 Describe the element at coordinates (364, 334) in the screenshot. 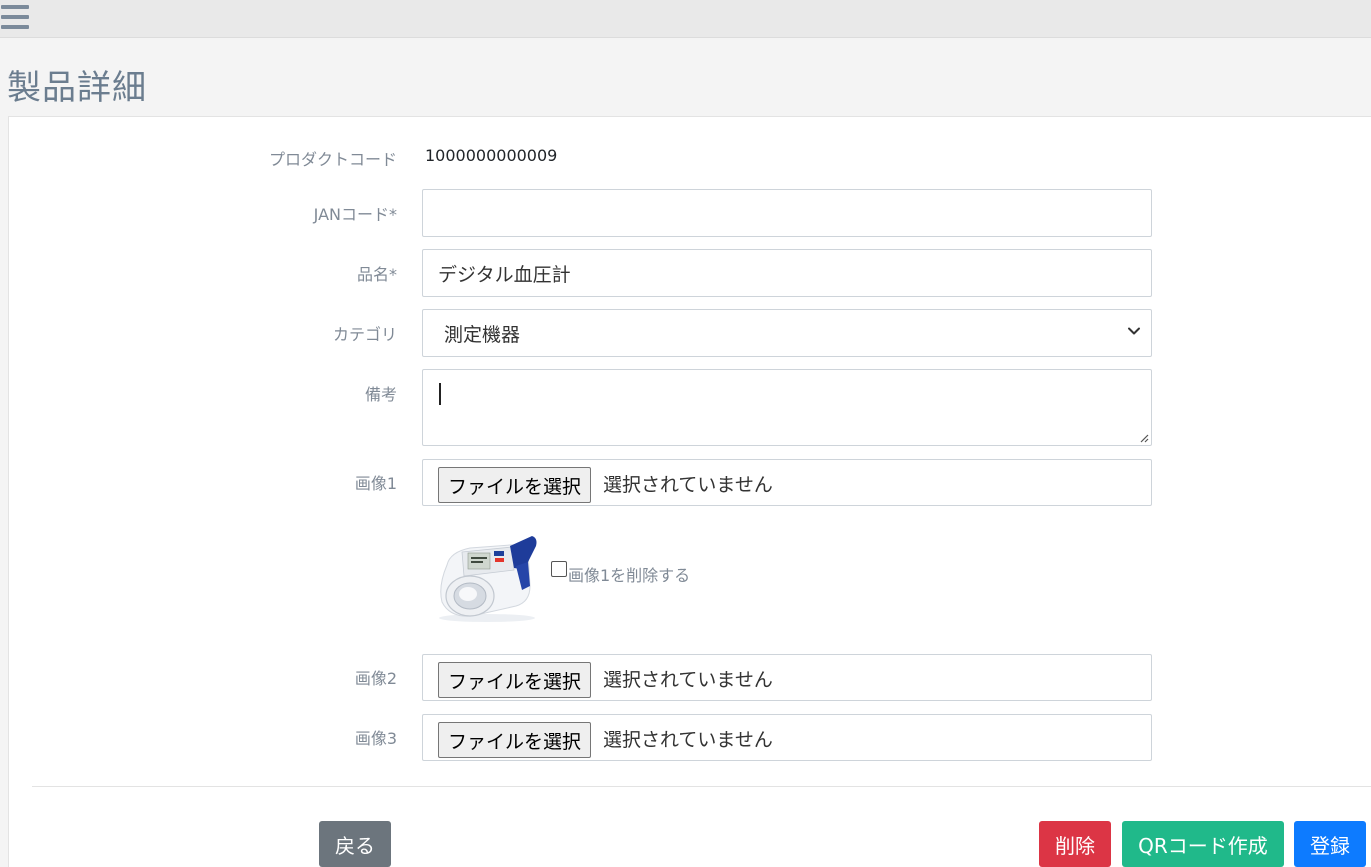

I see `category-label: カテゴリ` at that location.